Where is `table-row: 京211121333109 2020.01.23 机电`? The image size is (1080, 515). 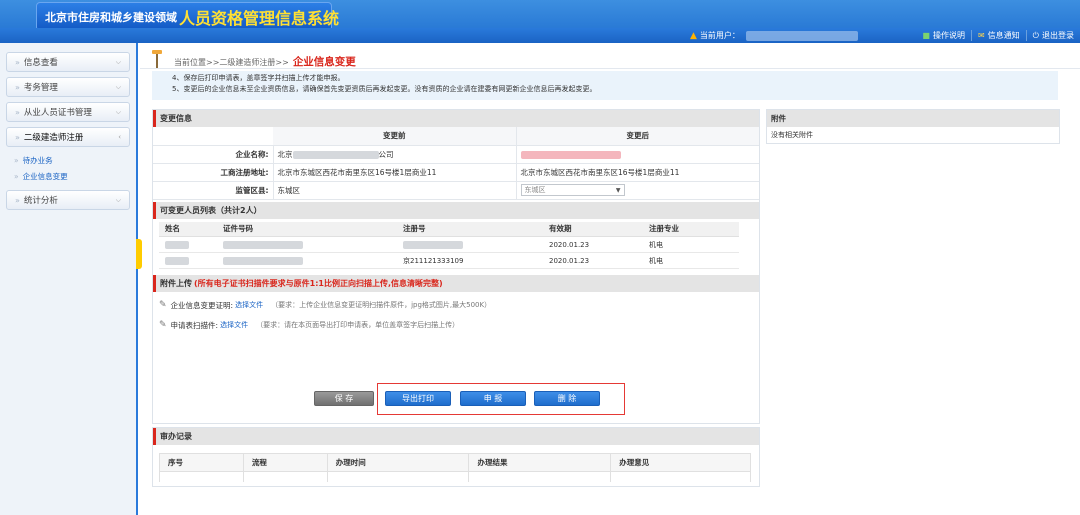
table-row: 京211121333109 2020.01.23 机电 is located at coordinates (449, 260).